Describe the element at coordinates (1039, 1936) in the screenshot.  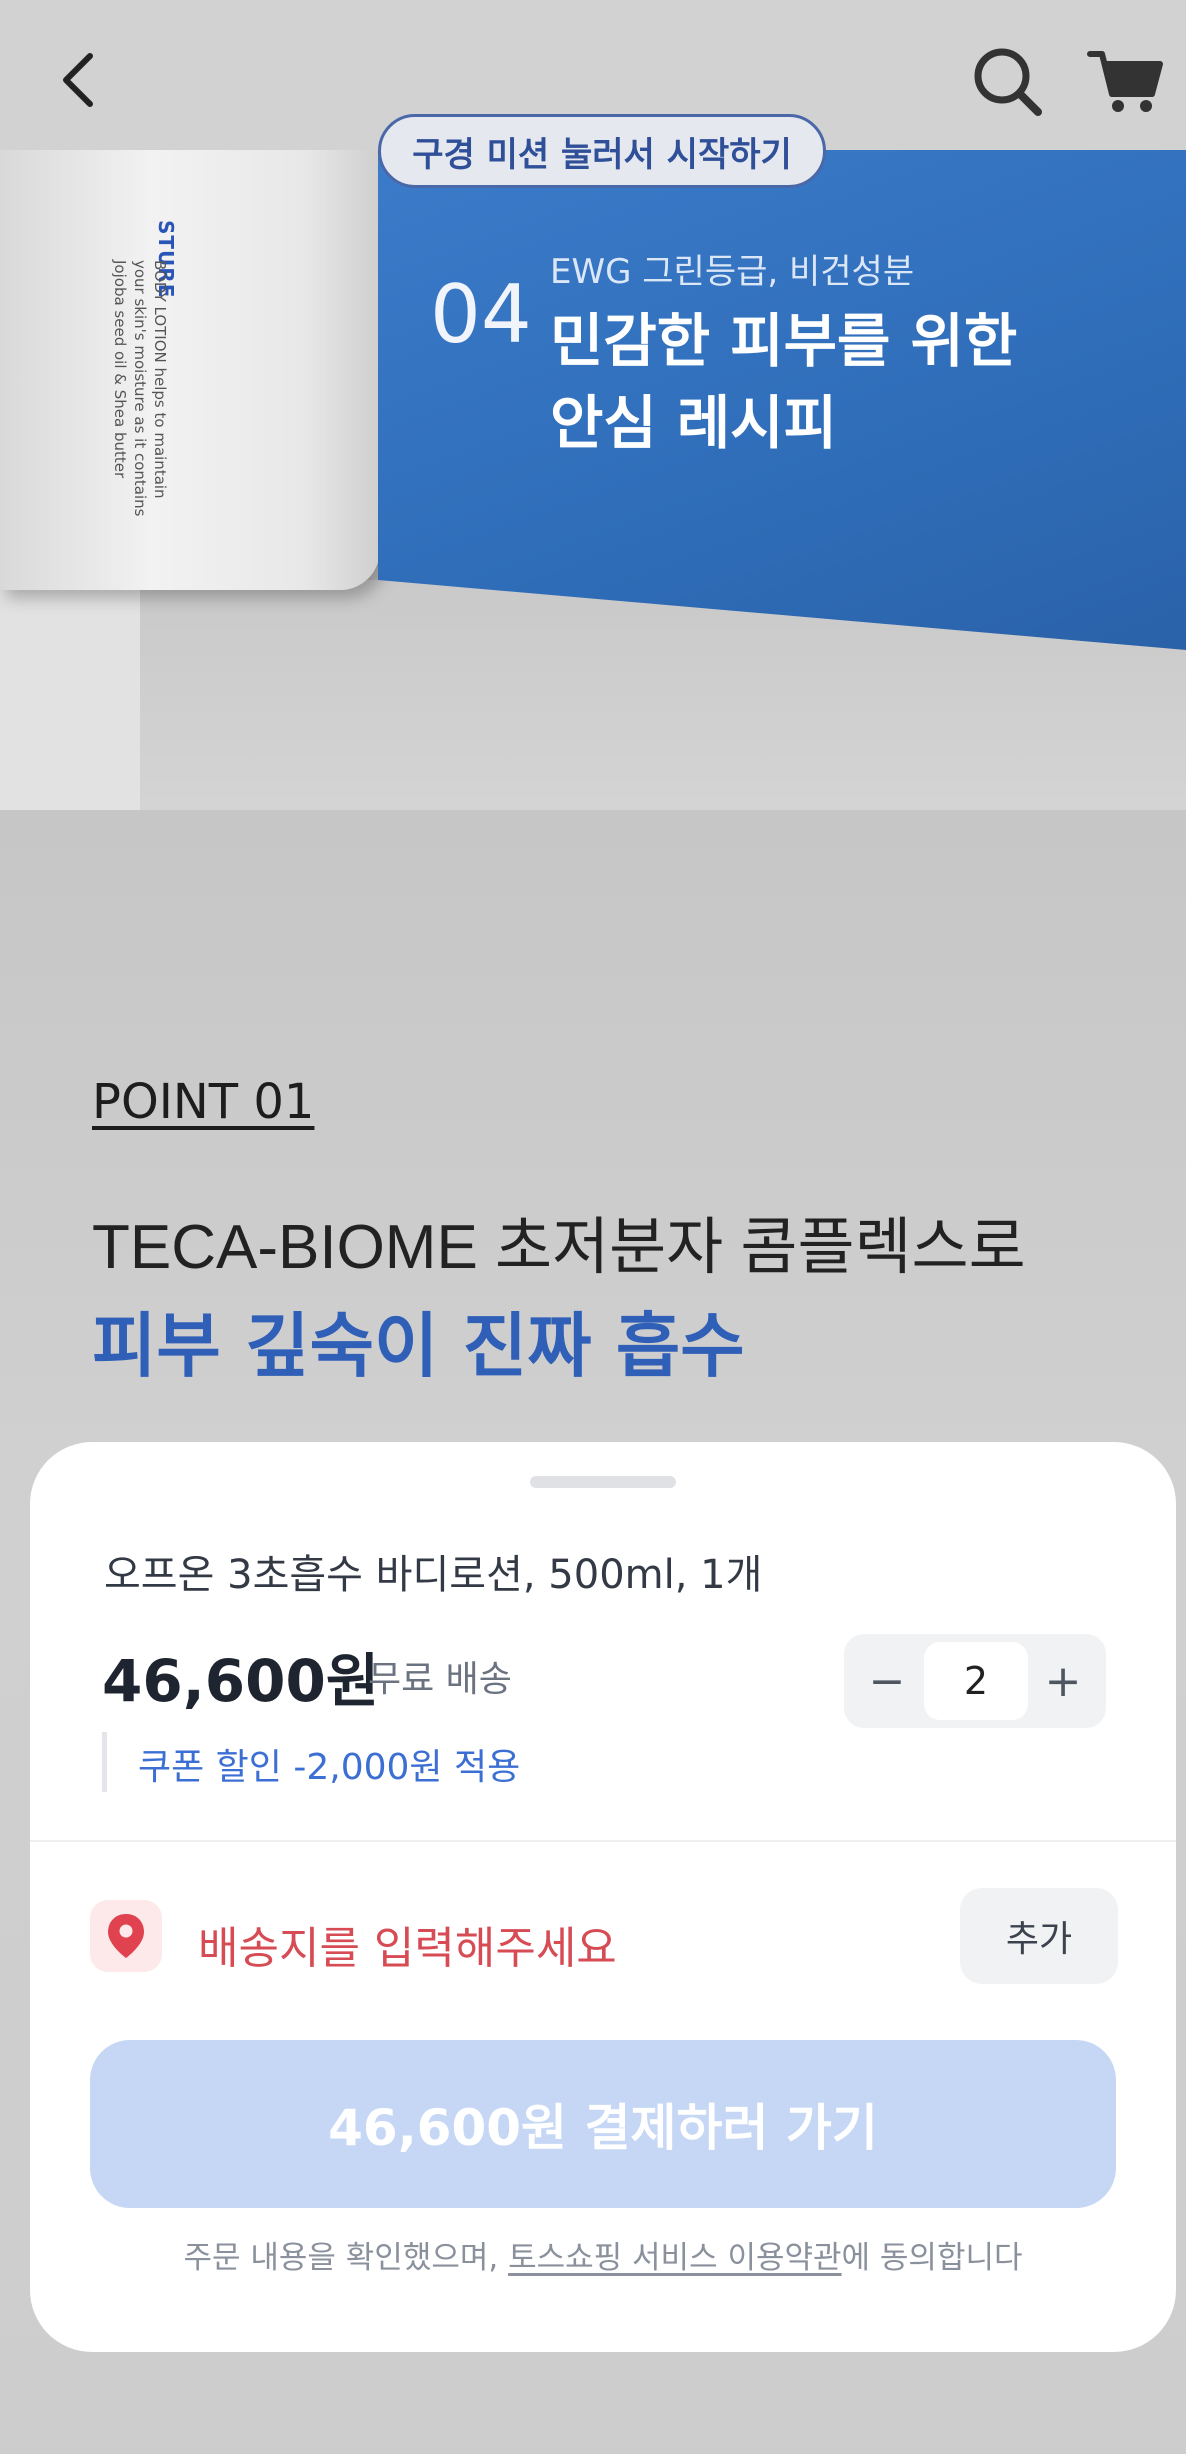
I see `add-address-button: 추가` at that location.